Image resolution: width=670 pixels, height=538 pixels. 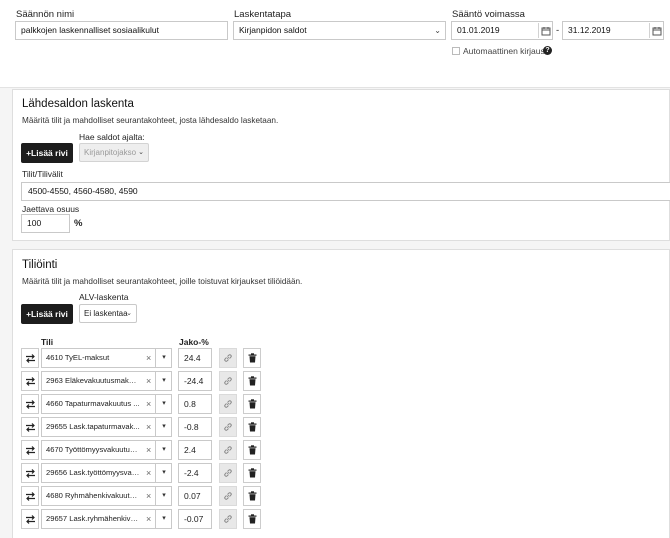 I want to click on auto-post-checkbox, so click(x=456, y=51).